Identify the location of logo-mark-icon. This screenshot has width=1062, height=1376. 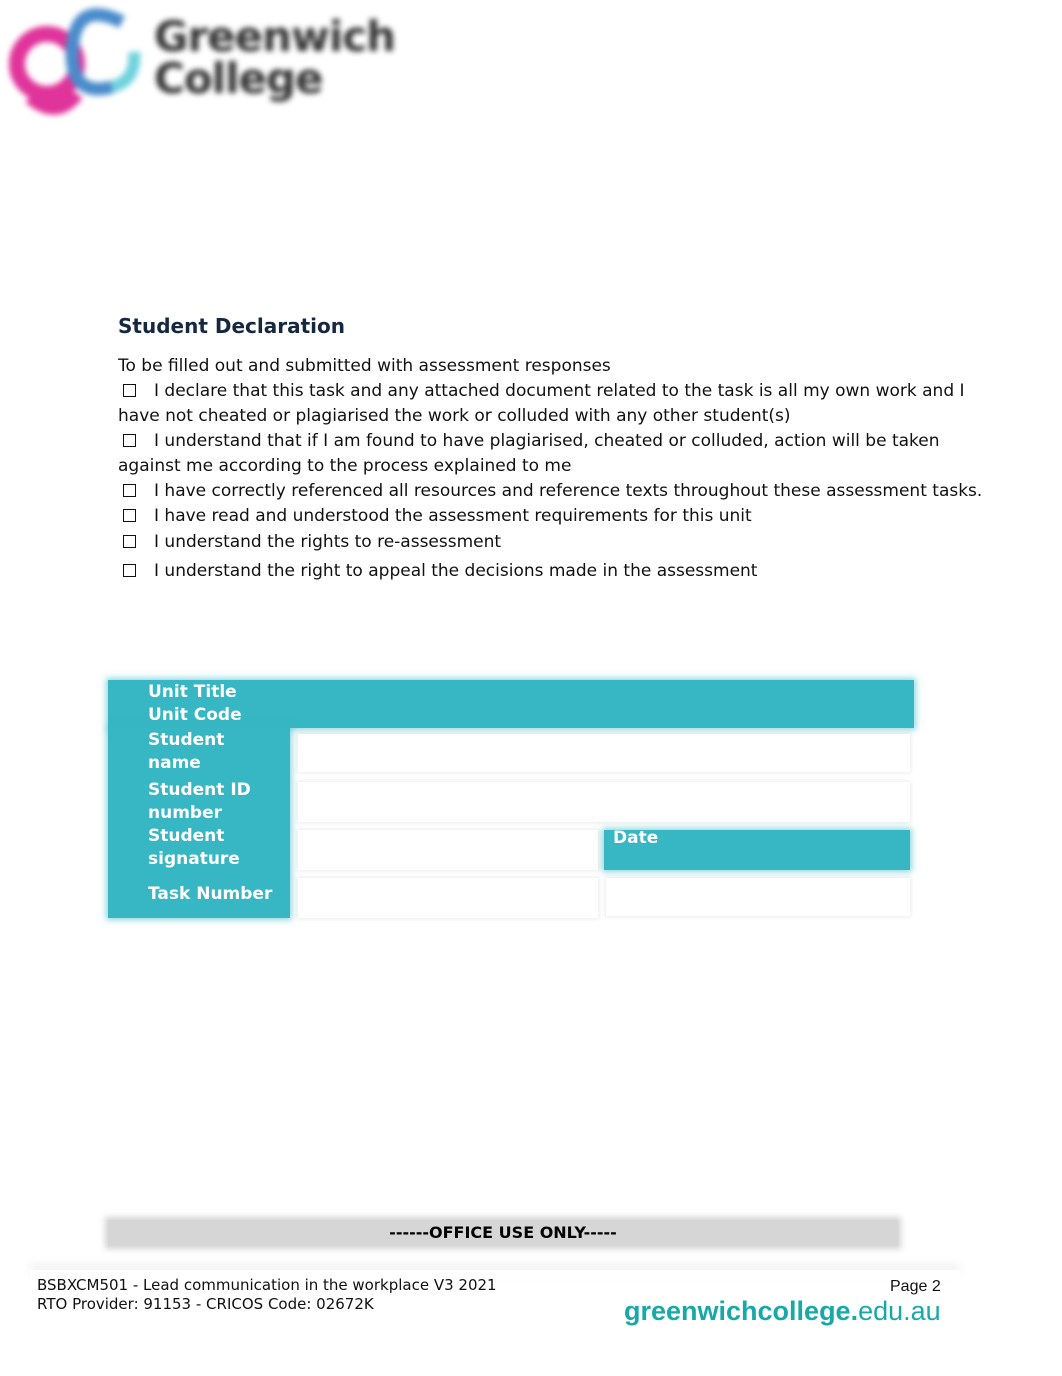
(75, 61).